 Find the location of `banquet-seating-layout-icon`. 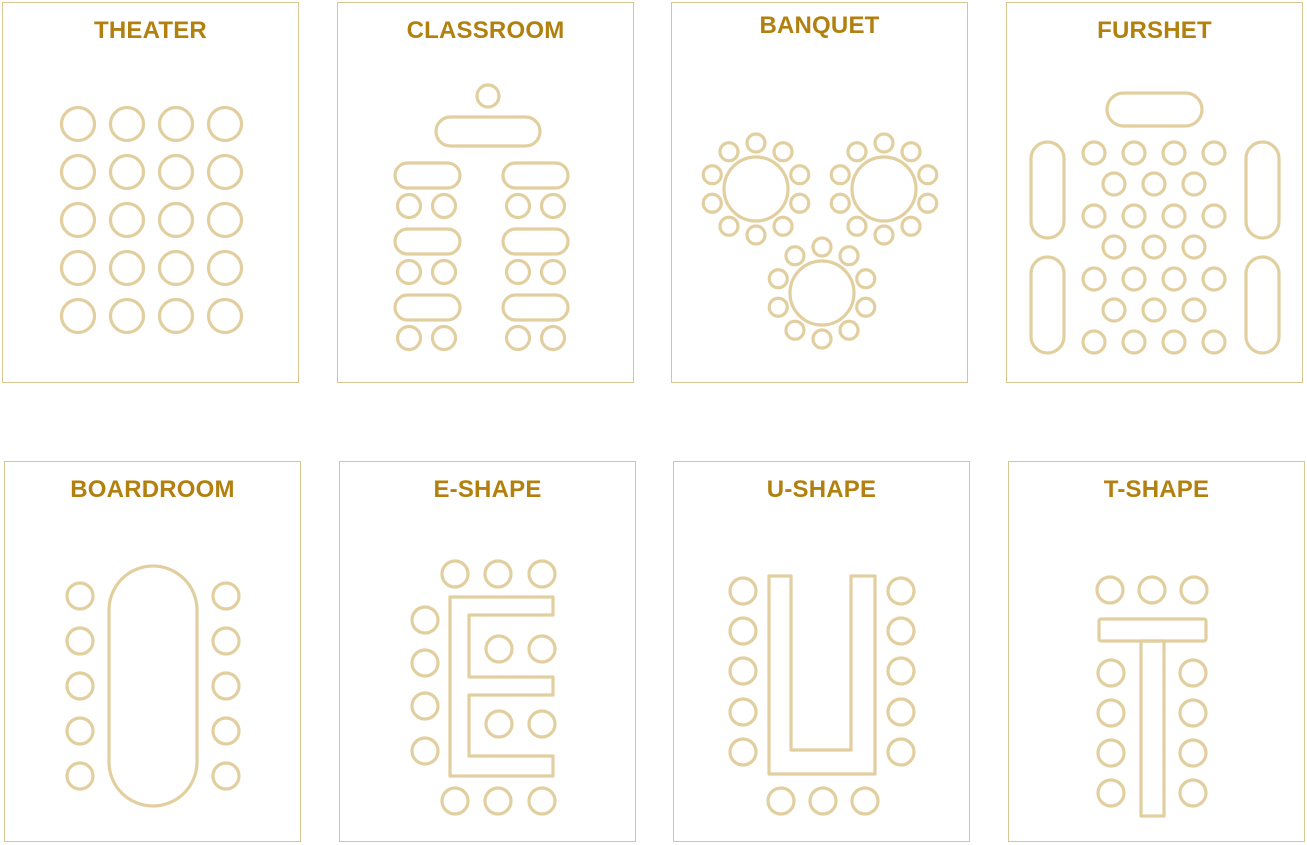

banquet-seating-layout-icon is located at coordinates (820, 241).